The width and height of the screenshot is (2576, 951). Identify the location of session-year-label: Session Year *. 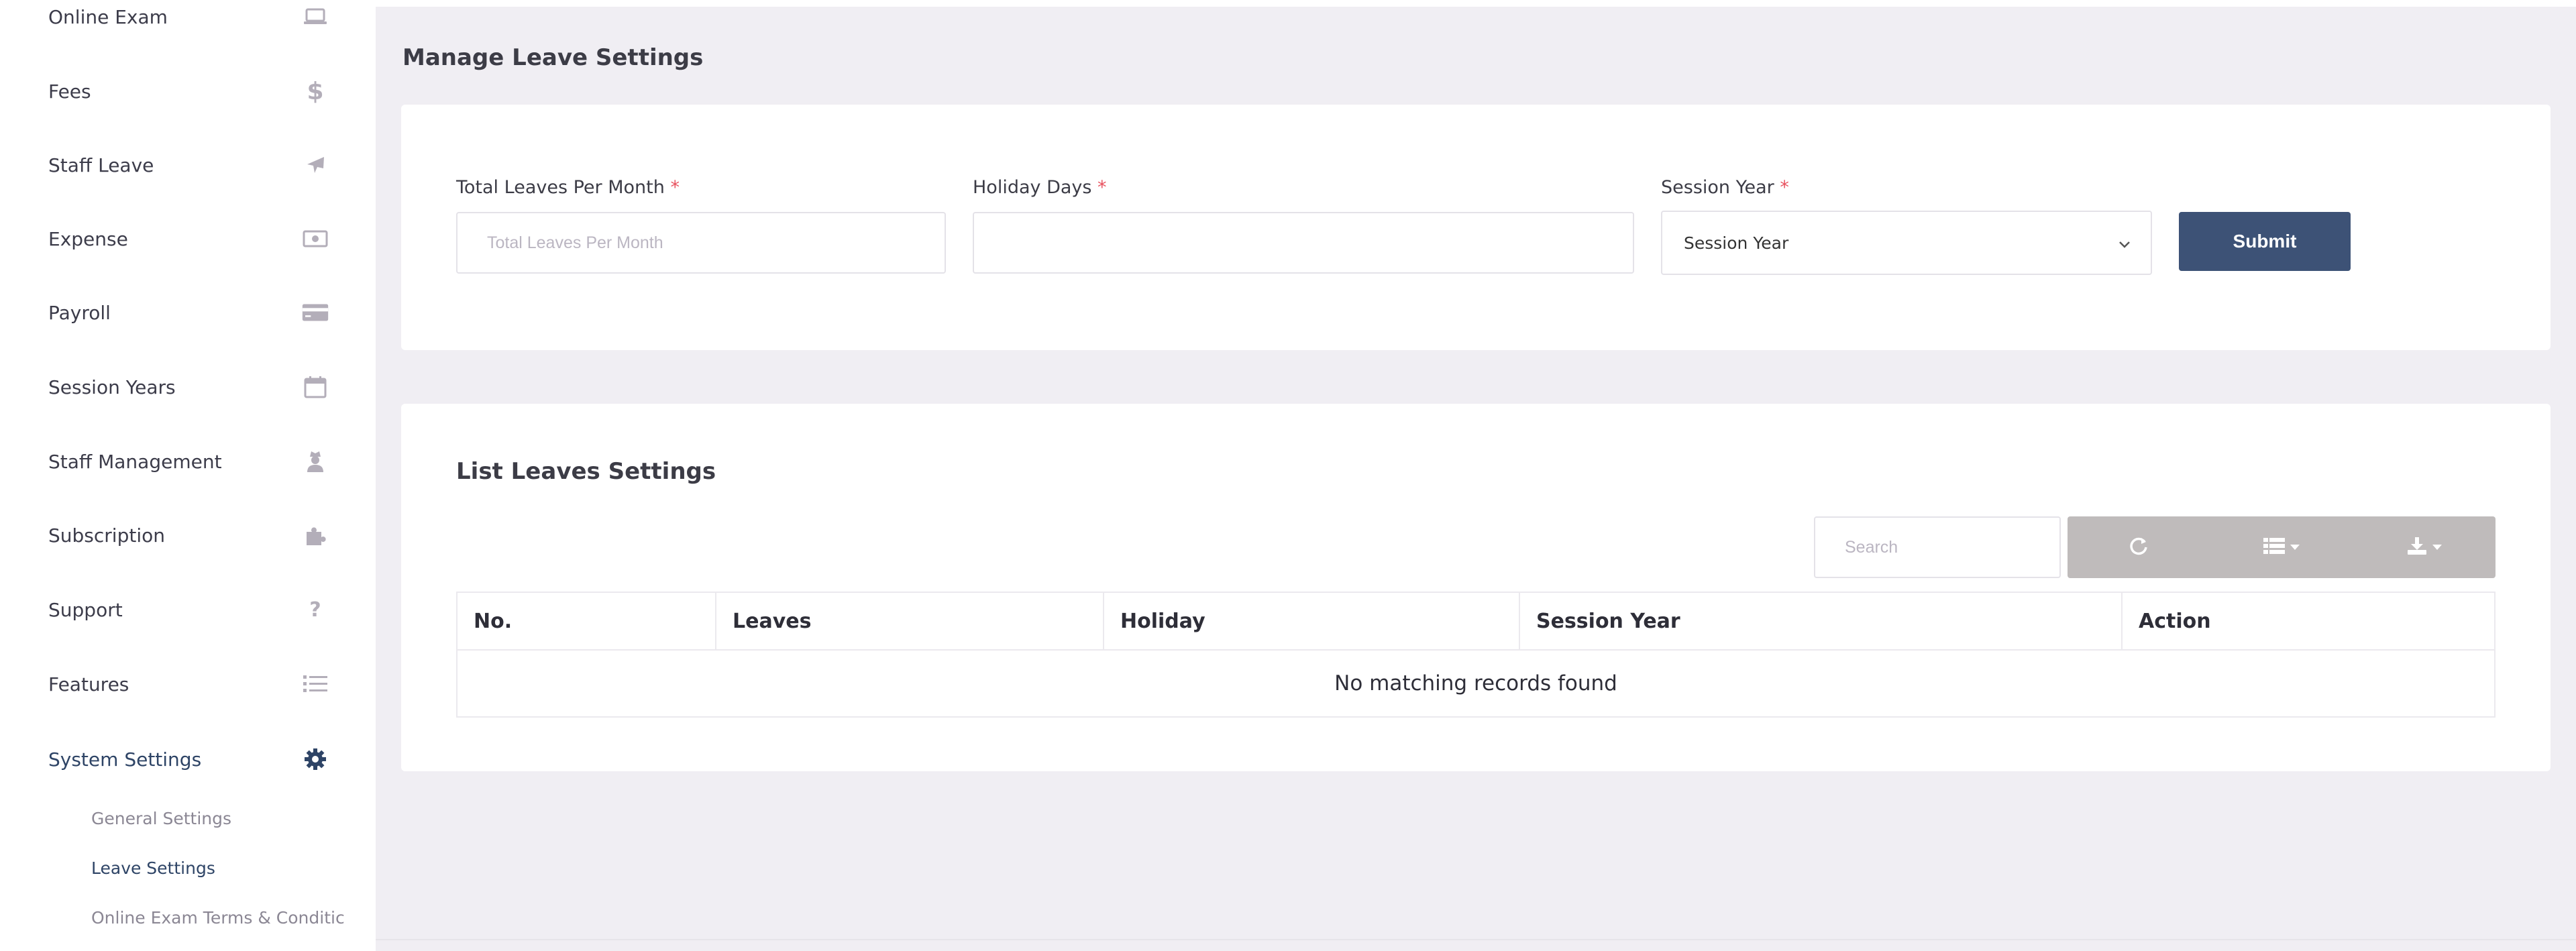
(1725, 187).